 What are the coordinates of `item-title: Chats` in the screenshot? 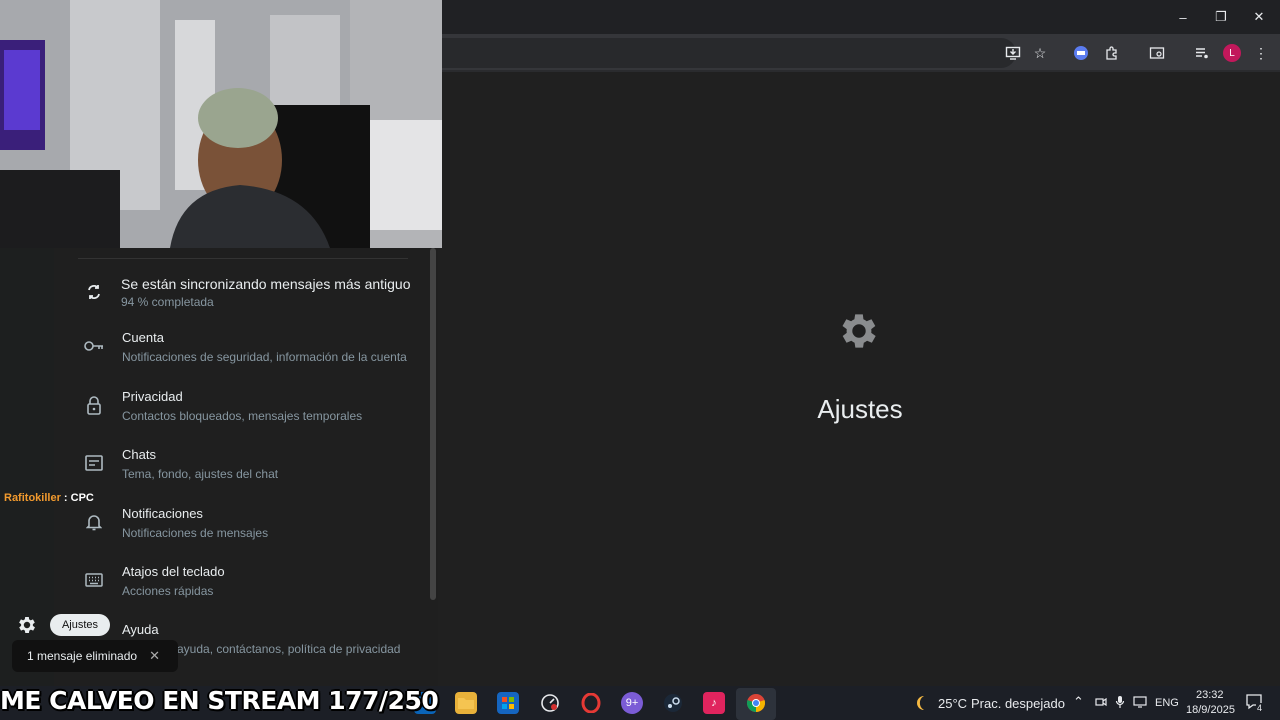 It's located at (139, 454).